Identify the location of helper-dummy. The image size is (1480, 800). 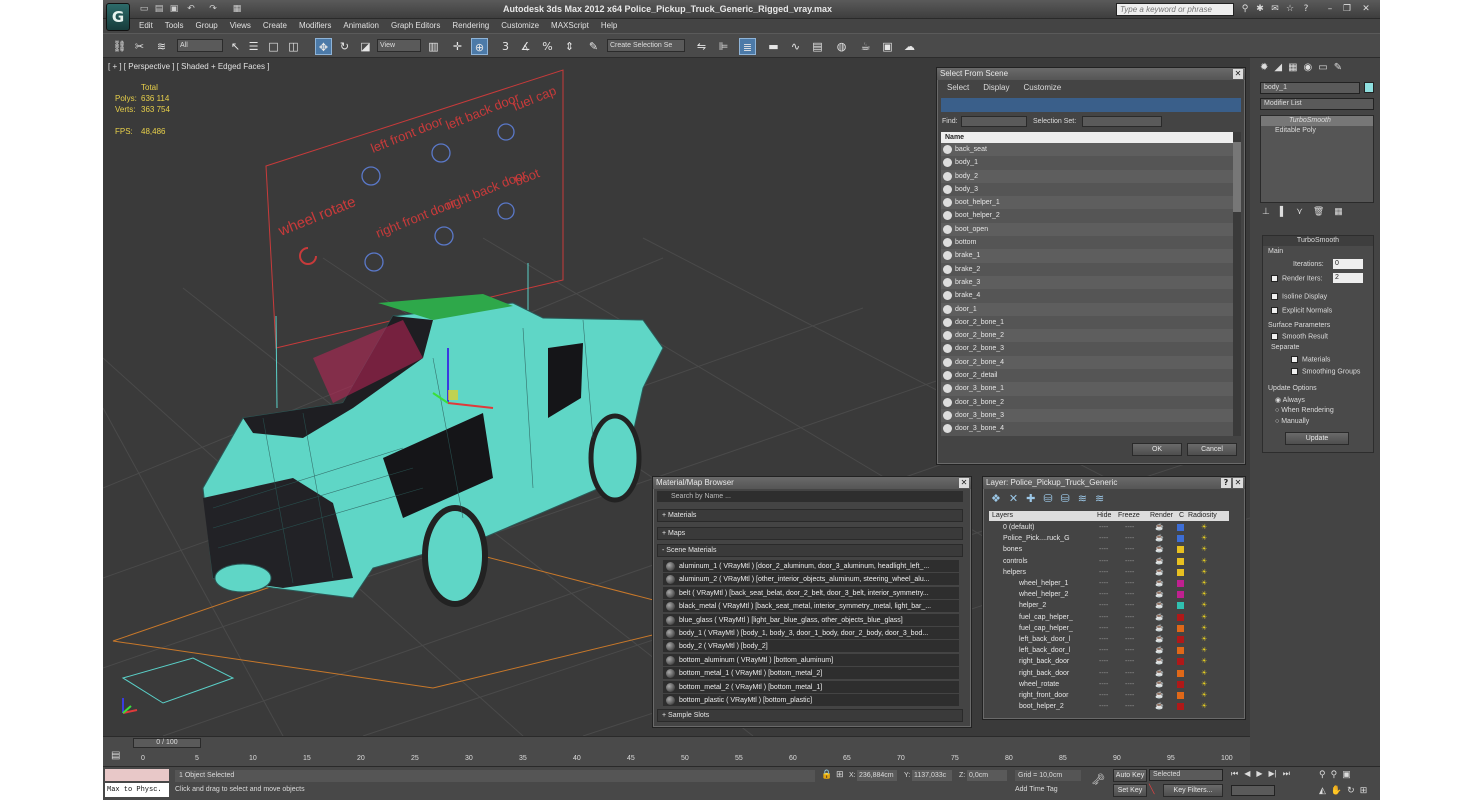
(178, 680).